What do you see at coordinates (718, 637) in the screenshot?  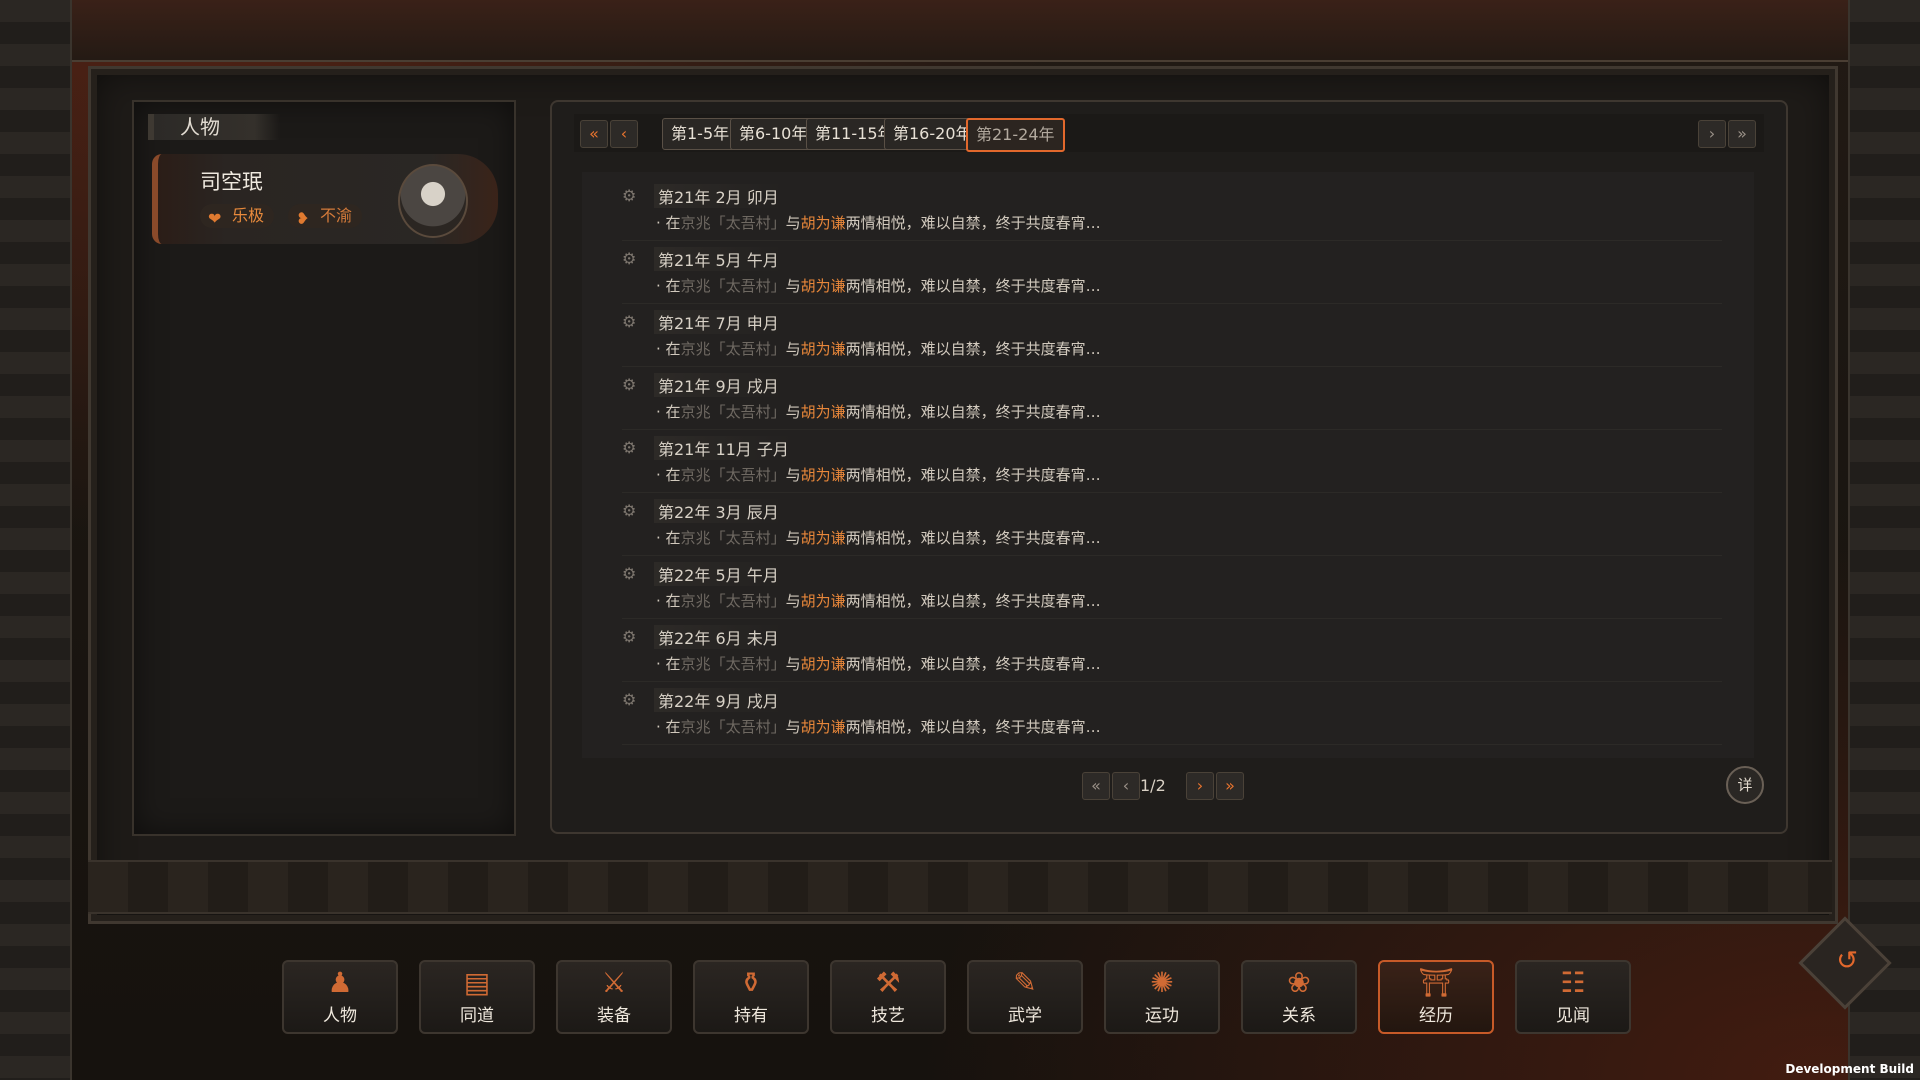 I see `event-date: 第22年 6月 未月` at bounding box center [718, 637].